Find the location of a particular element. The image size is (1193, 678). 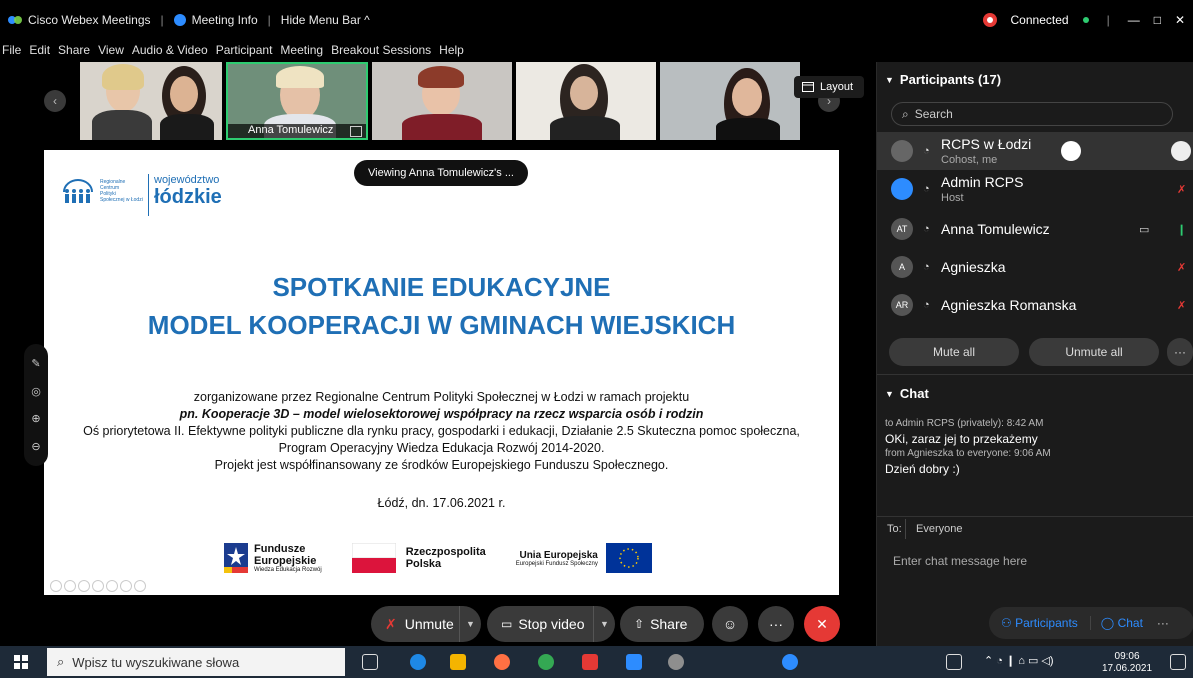

slide-annotation-tools is located at coordinates (98, 586).